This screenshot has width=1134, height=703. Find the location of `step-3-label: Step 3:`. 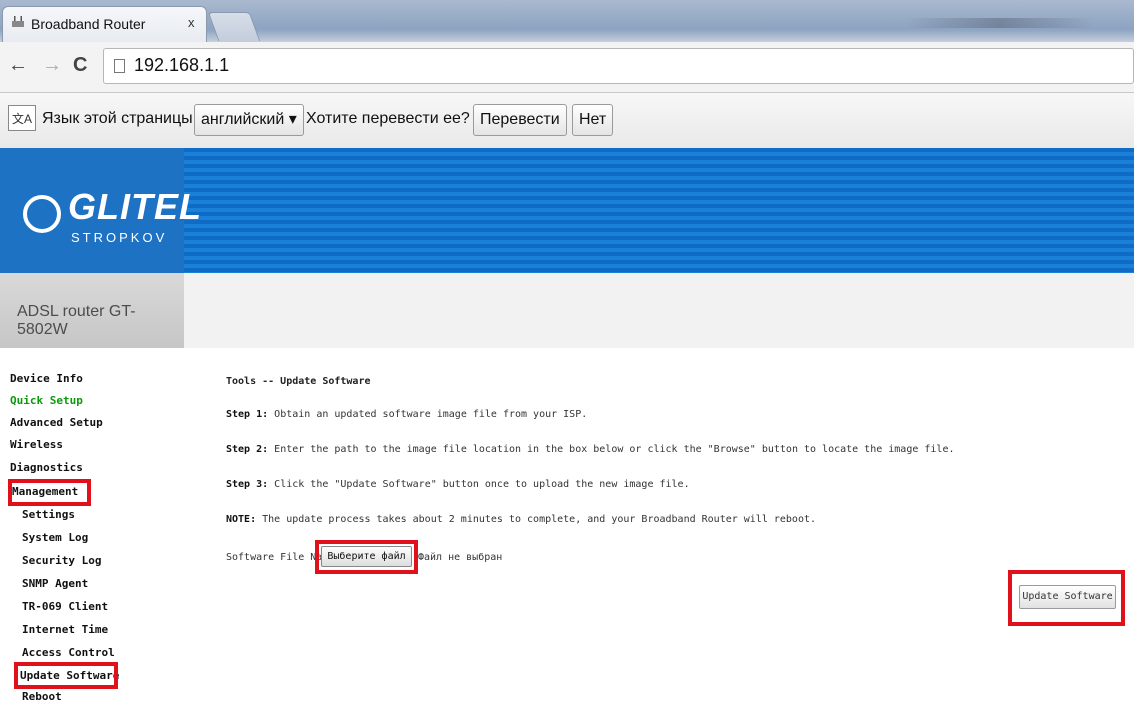

step-3-label: Step 3: is located at coordinates (247, 484).